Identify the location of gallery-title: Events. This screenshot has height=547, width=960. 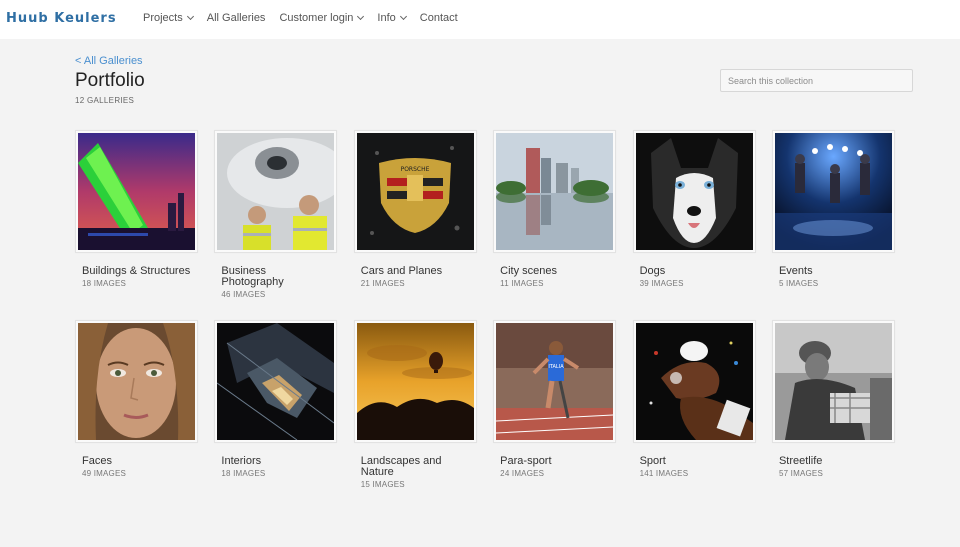
(834, 271).